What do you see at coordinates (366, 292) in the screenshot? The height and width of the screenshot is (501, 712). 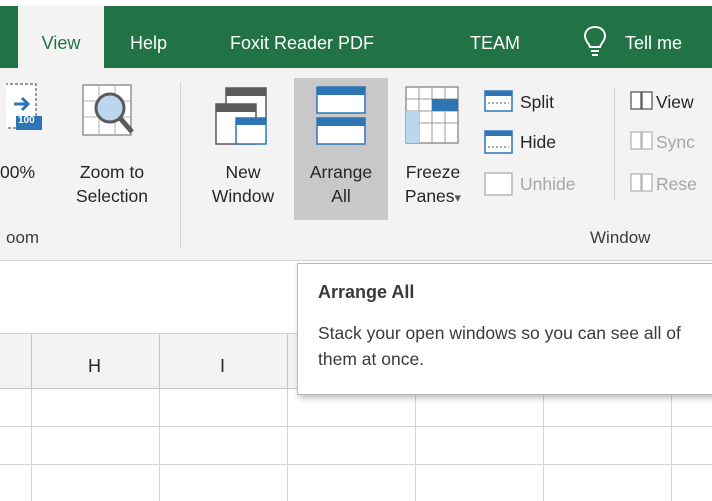 I see `tooltip-title: Arrange All` at bounding box center [366, 292].